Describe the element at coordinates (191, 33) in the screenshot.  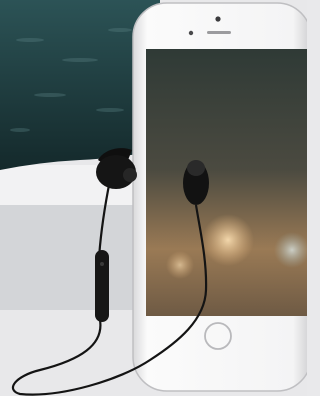
I see `sensor` at that location.